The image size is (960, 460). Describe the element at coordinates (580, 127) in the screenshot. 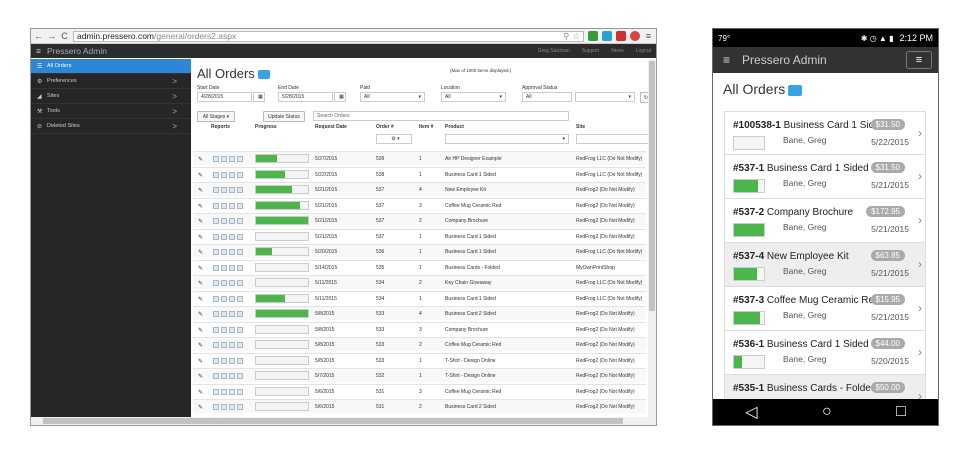

I see `col-site: Site` at that location.